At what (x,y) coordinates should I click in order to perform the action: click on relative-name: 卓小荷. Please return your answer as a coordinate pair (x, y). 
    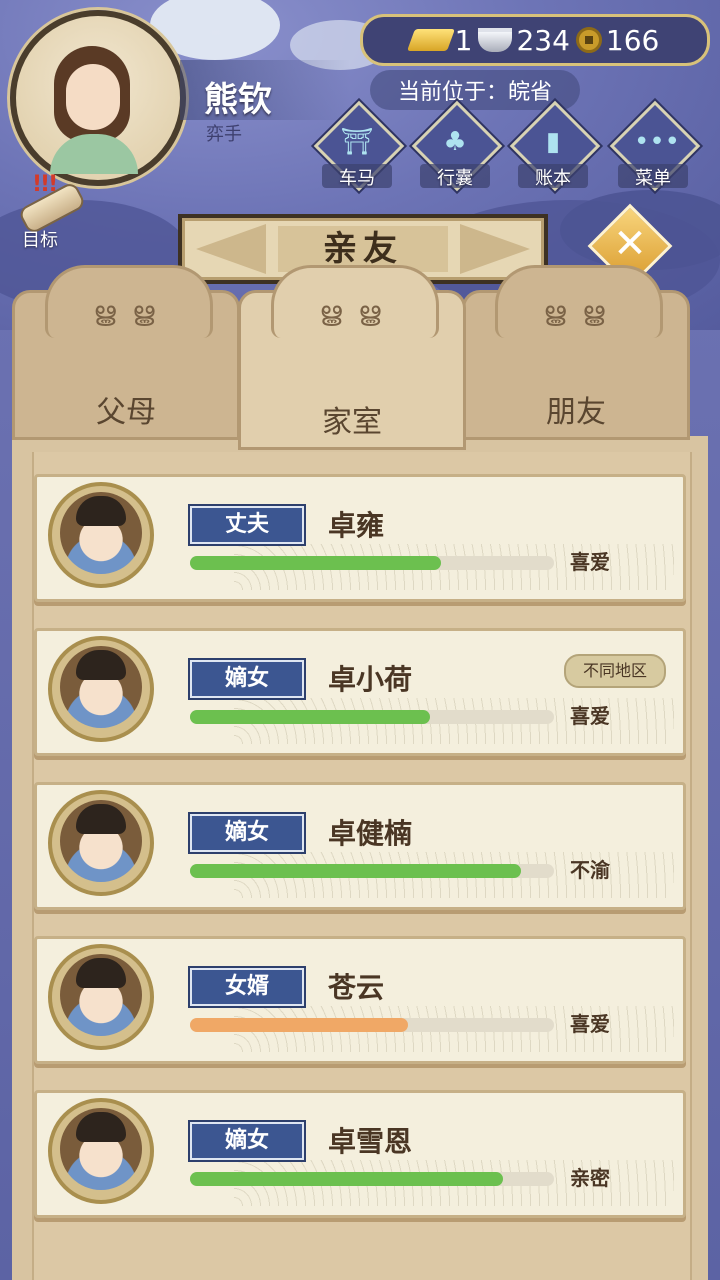
    Looking at the image, I should click on (370, 679).